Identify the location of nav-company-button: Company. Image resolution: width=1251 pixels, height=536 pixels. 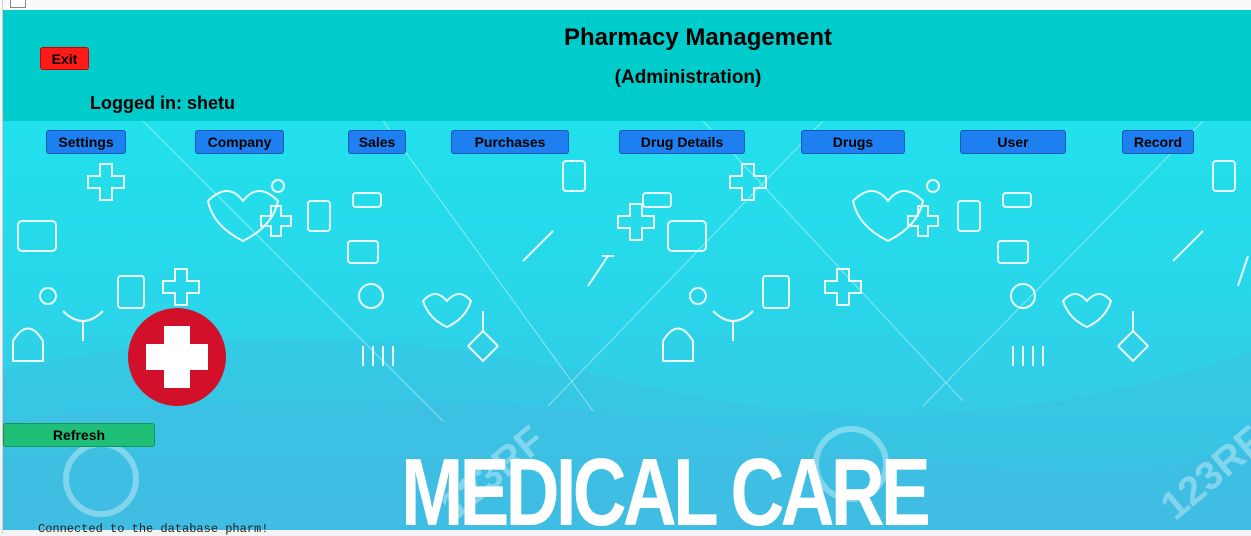
(239, 142).